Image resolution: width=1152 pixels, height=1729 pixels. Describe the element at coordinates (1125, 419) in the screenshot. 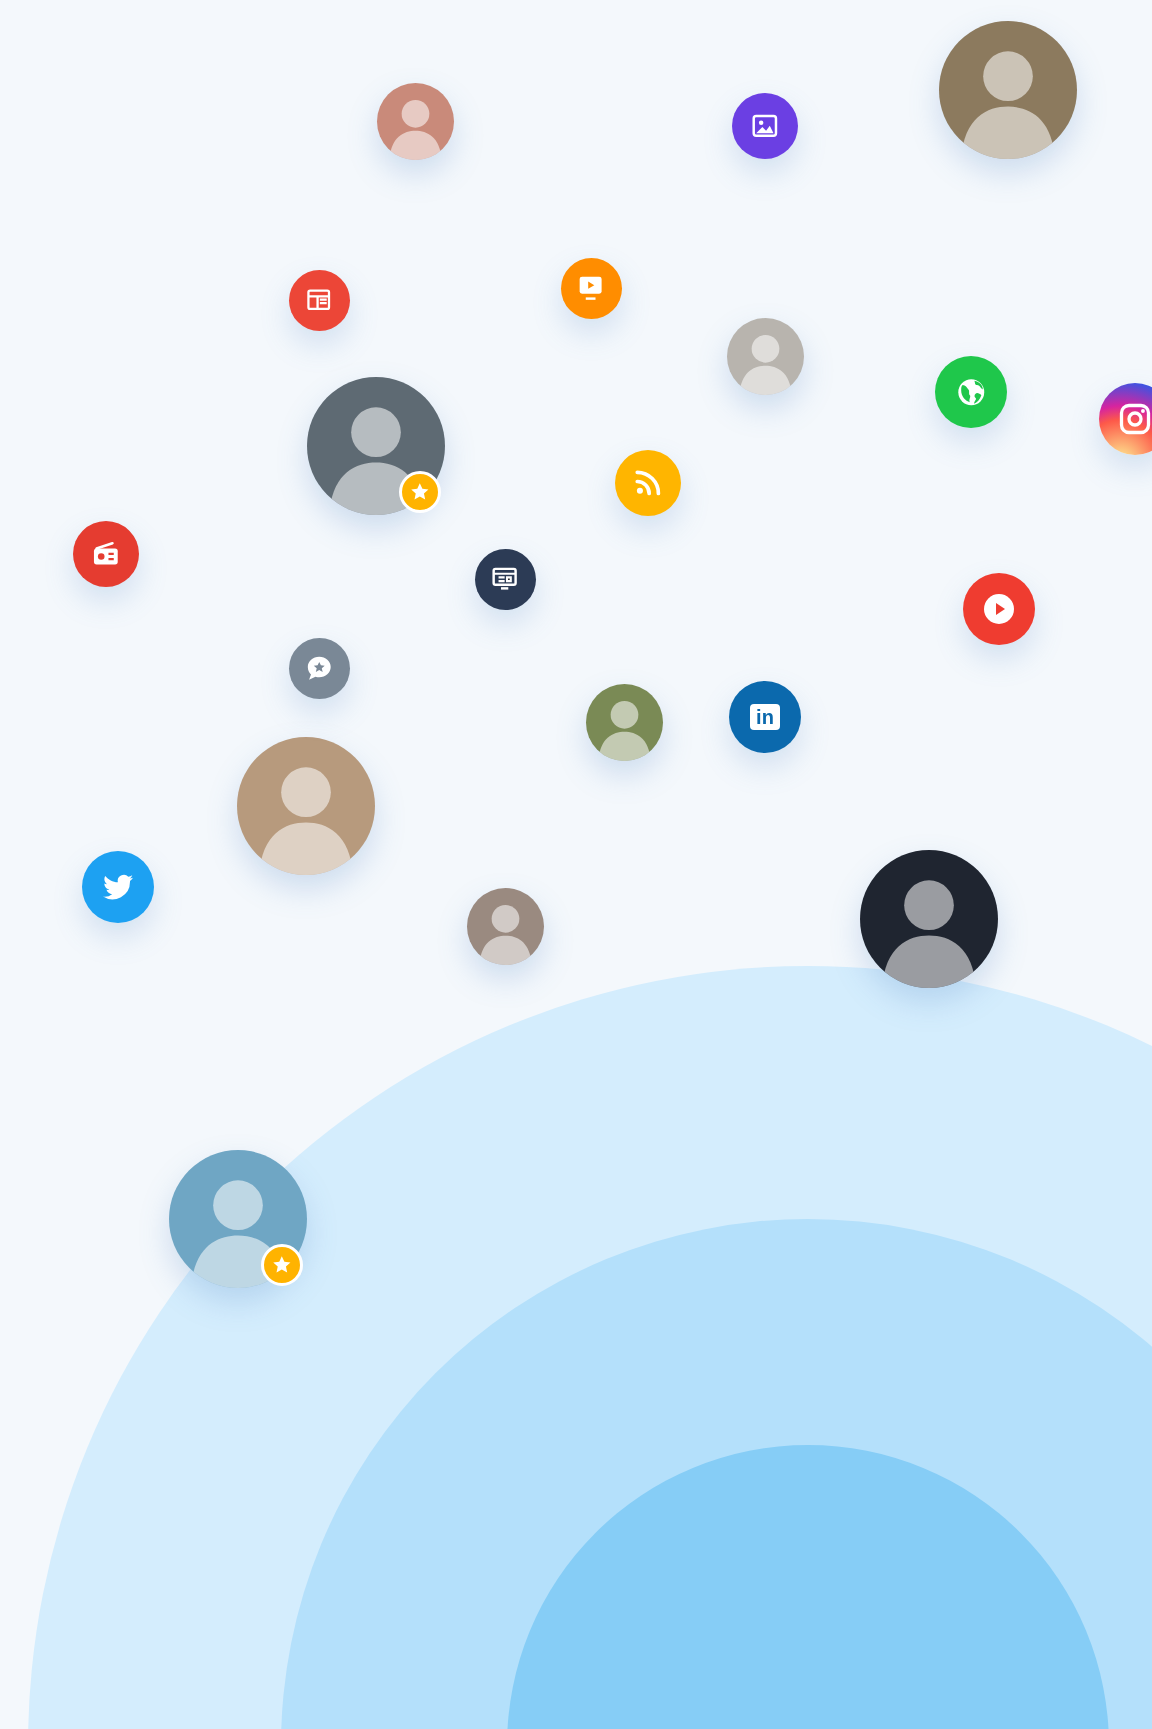

I see `instagram-logo-icon` at that location.